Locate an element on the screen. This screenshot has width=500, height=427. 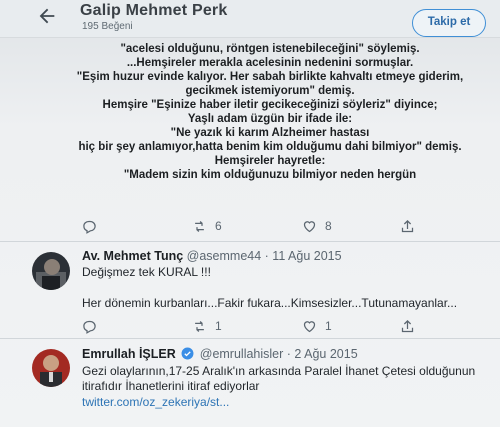
author-handle-date: @asemme44 · 11 Ağu 2015 is located at coordinates (264, 256).